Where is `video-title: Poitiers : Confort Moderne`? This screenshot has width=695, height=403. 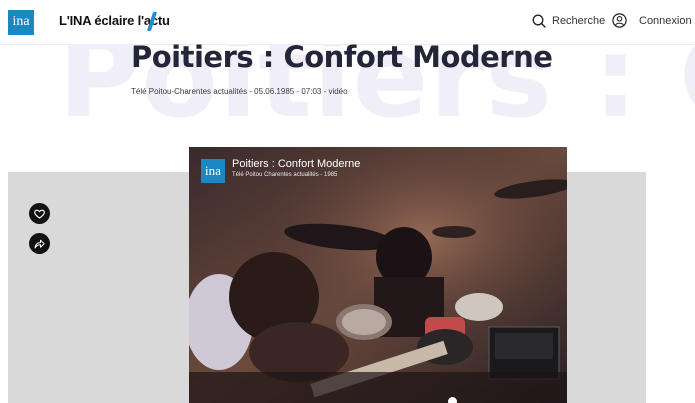
video-title: Poitiers : Confort Moderne is located at coordinates (296, 164).